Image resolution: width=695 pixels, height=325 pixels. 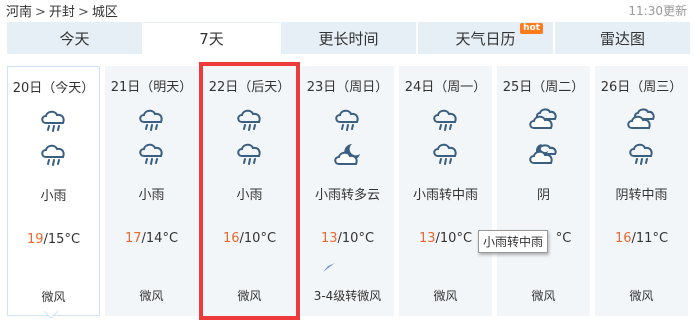 I want to click on day-date: 22日（后天）, so click(x=249, y=87).